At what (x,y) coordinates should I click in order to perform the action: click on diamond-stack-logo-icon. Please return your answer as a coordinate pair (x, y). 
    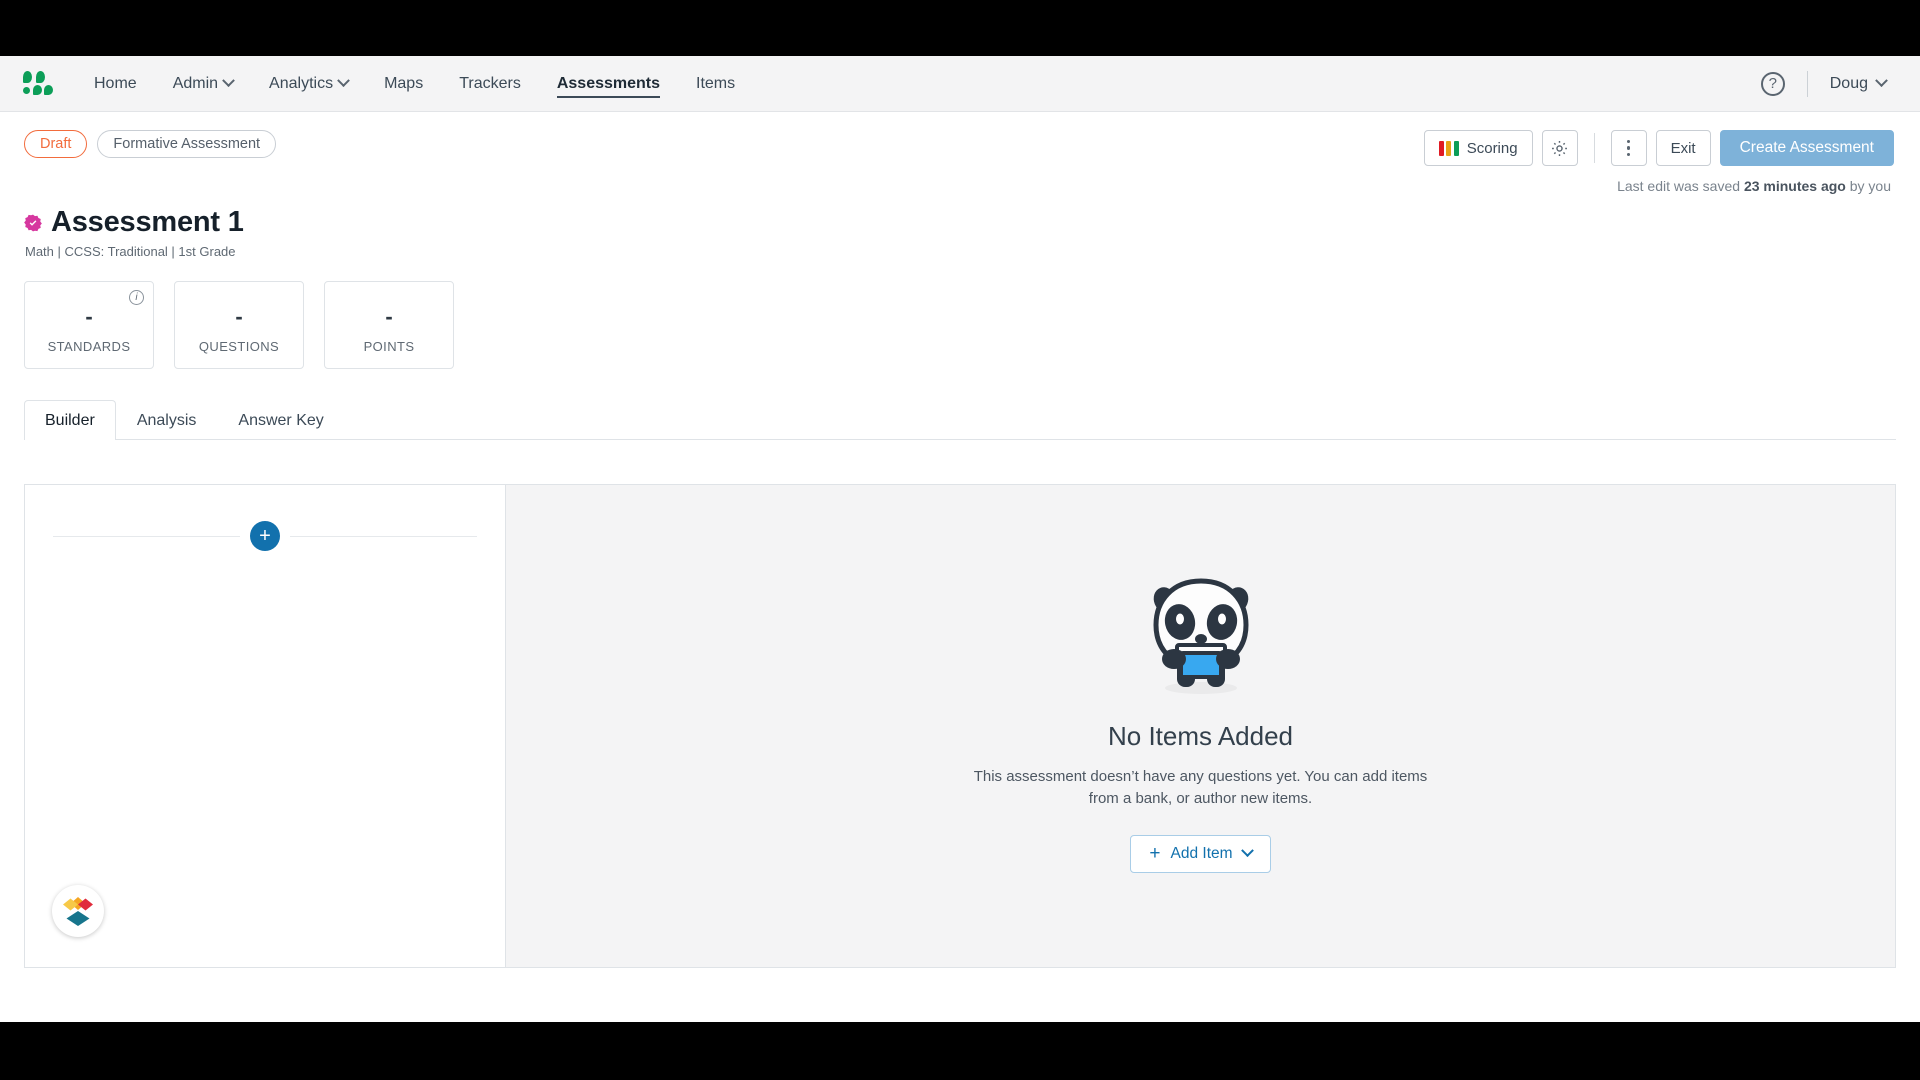
    Looking at the image, I should click on (78, 911).